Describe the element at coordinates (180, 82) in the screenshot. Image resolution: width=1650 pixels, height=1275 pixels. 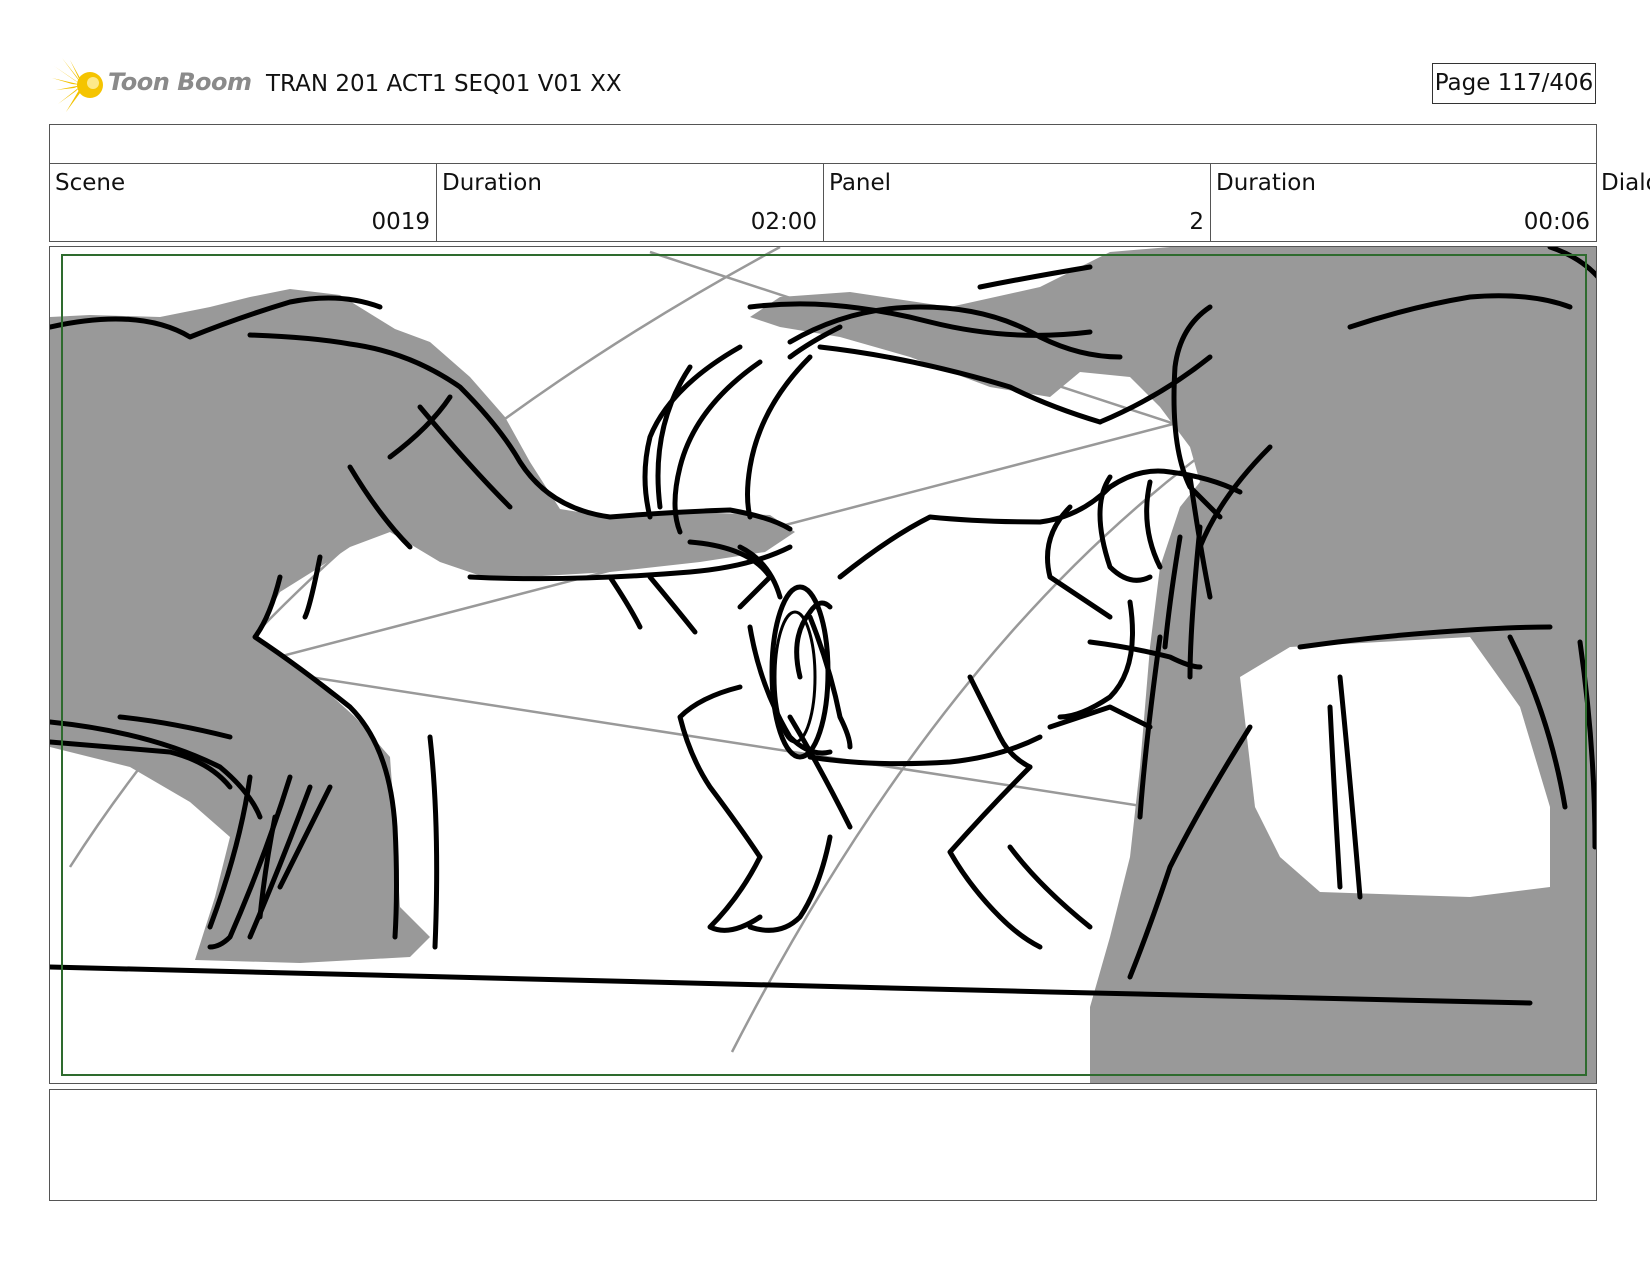
I see `logo-wordmark: Toon Boom` at that location.